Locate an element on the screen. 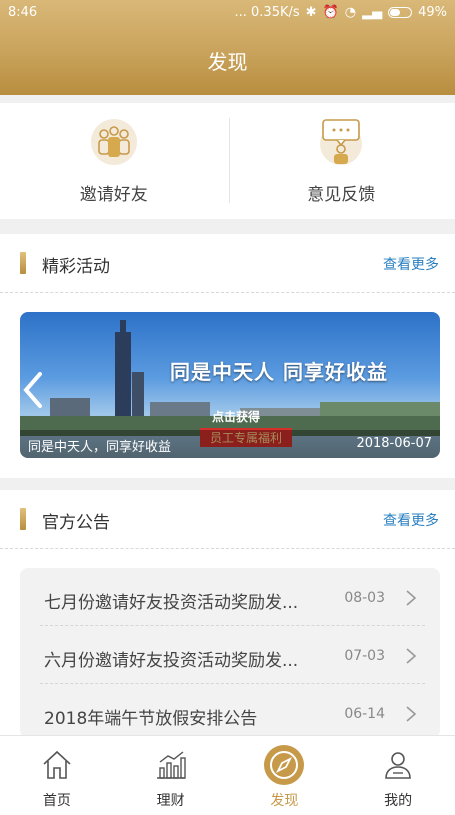 The height and width of the screenshot is (815, 455). announcement-item: 六月份邀请好友投资活动奖励发... 07-03 is located at coordinates (232, 655).